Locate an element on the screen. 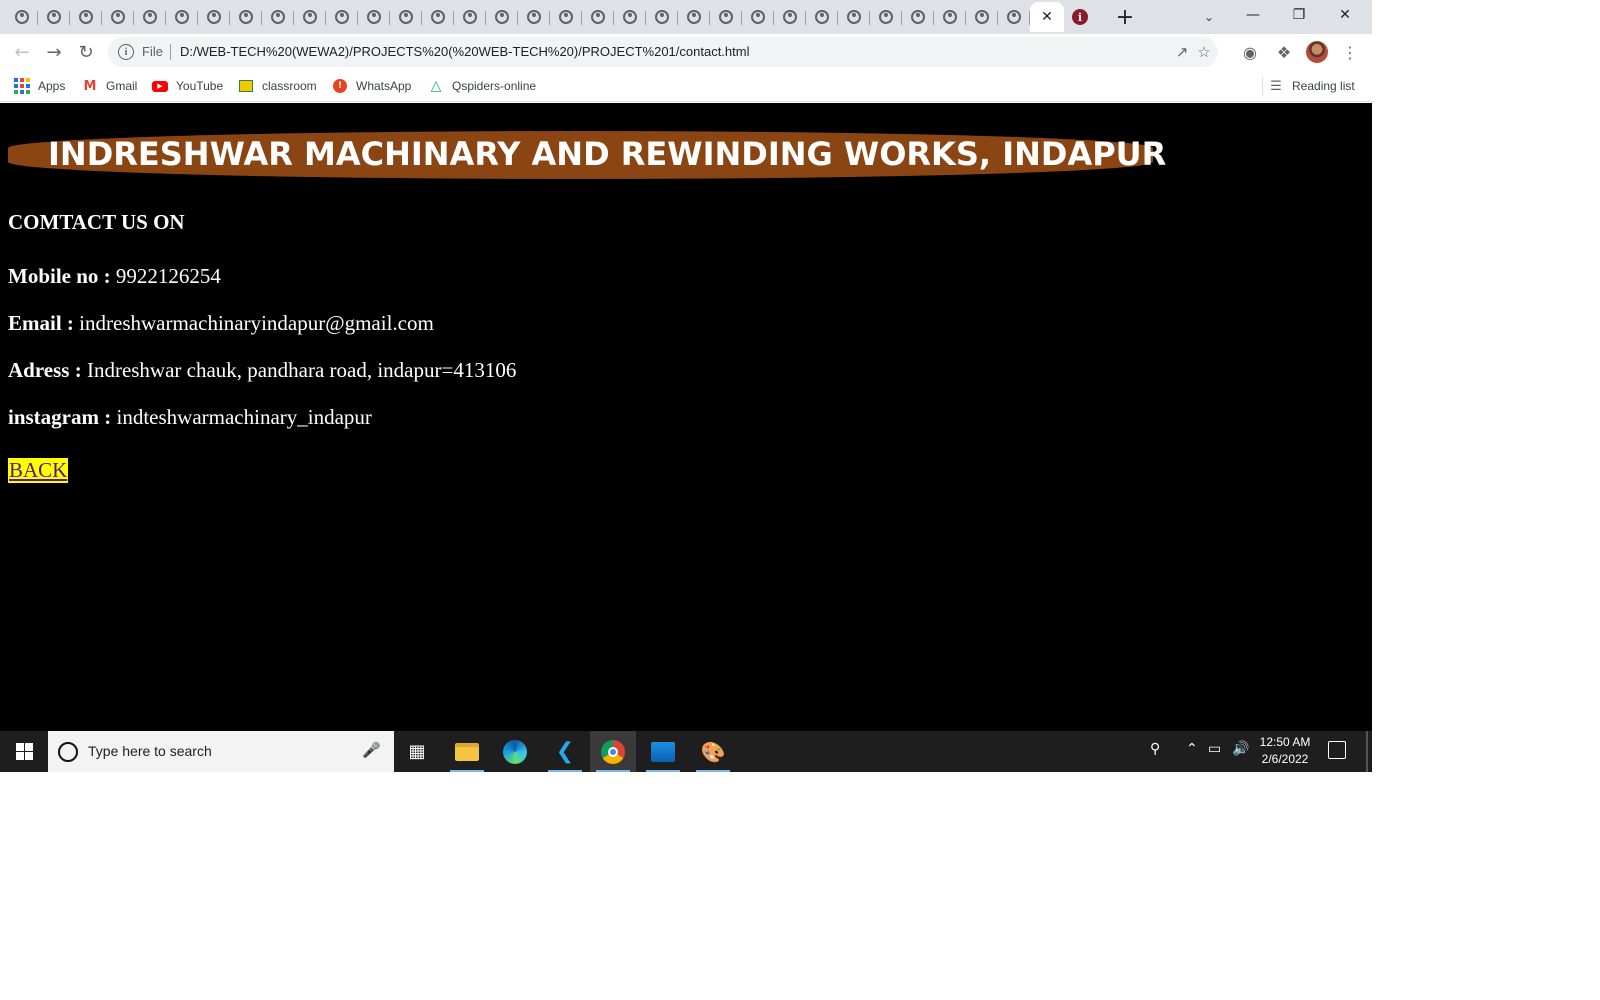 The height and width of the screenshot is (1000, 1600). back-link: BACK is located at coordinates (38, 470).